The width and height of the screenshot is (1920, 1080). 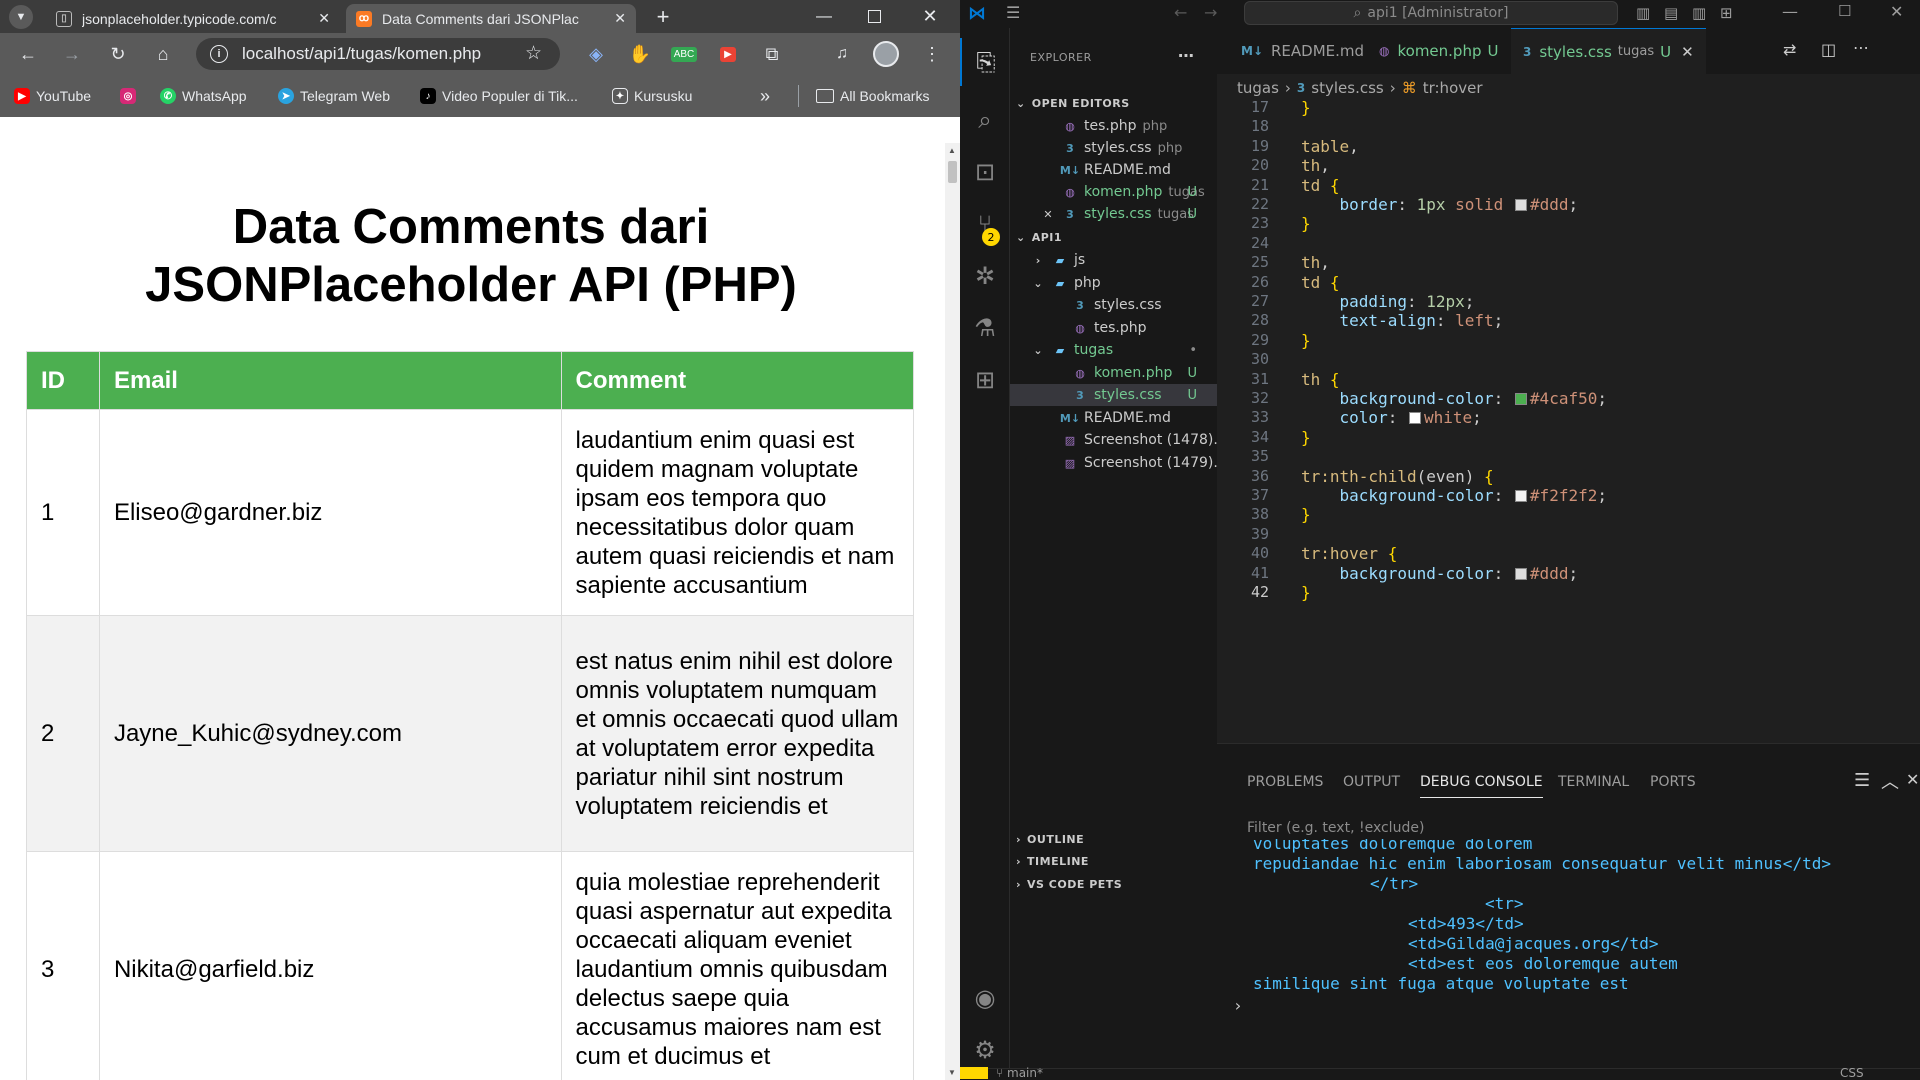 What do you see at coordinates (1180, 12) in the screenshot?
I see `nav-back-icon: ←` at bounding box center [1180, 12].